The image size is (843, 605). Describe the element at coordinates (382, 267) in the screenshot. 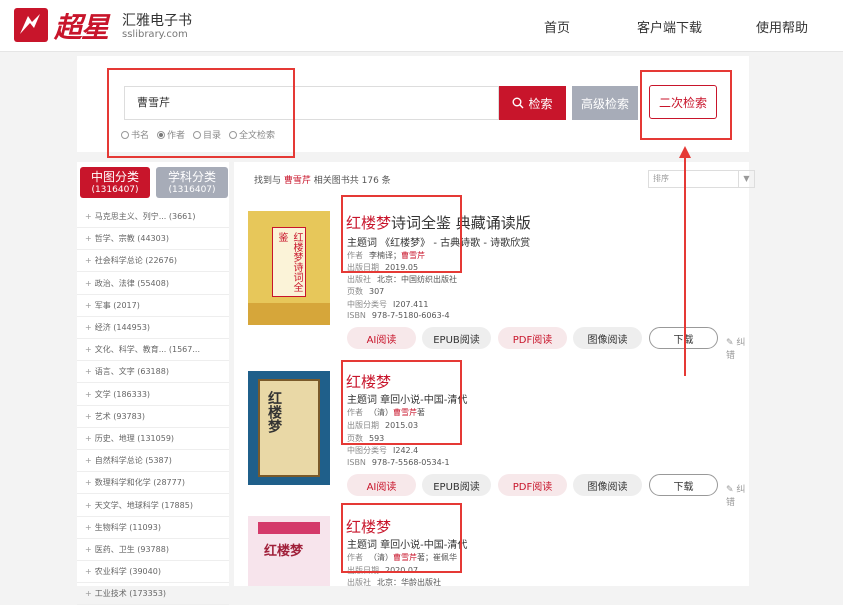

I see `book-date: 出版日期 2019.05` at that location.